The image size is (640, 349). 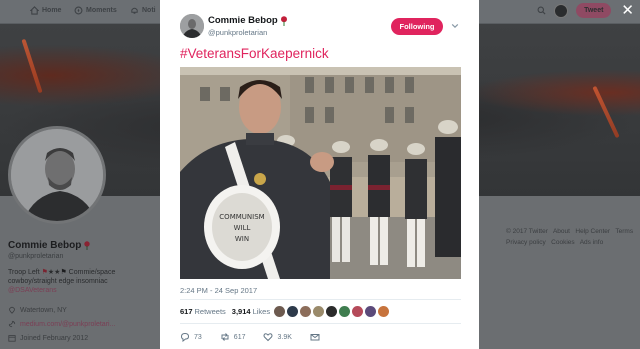 What do you see at coordinates (12, 310) in the screenshot?
I see `location-icon` at bounding box center [12, 310].